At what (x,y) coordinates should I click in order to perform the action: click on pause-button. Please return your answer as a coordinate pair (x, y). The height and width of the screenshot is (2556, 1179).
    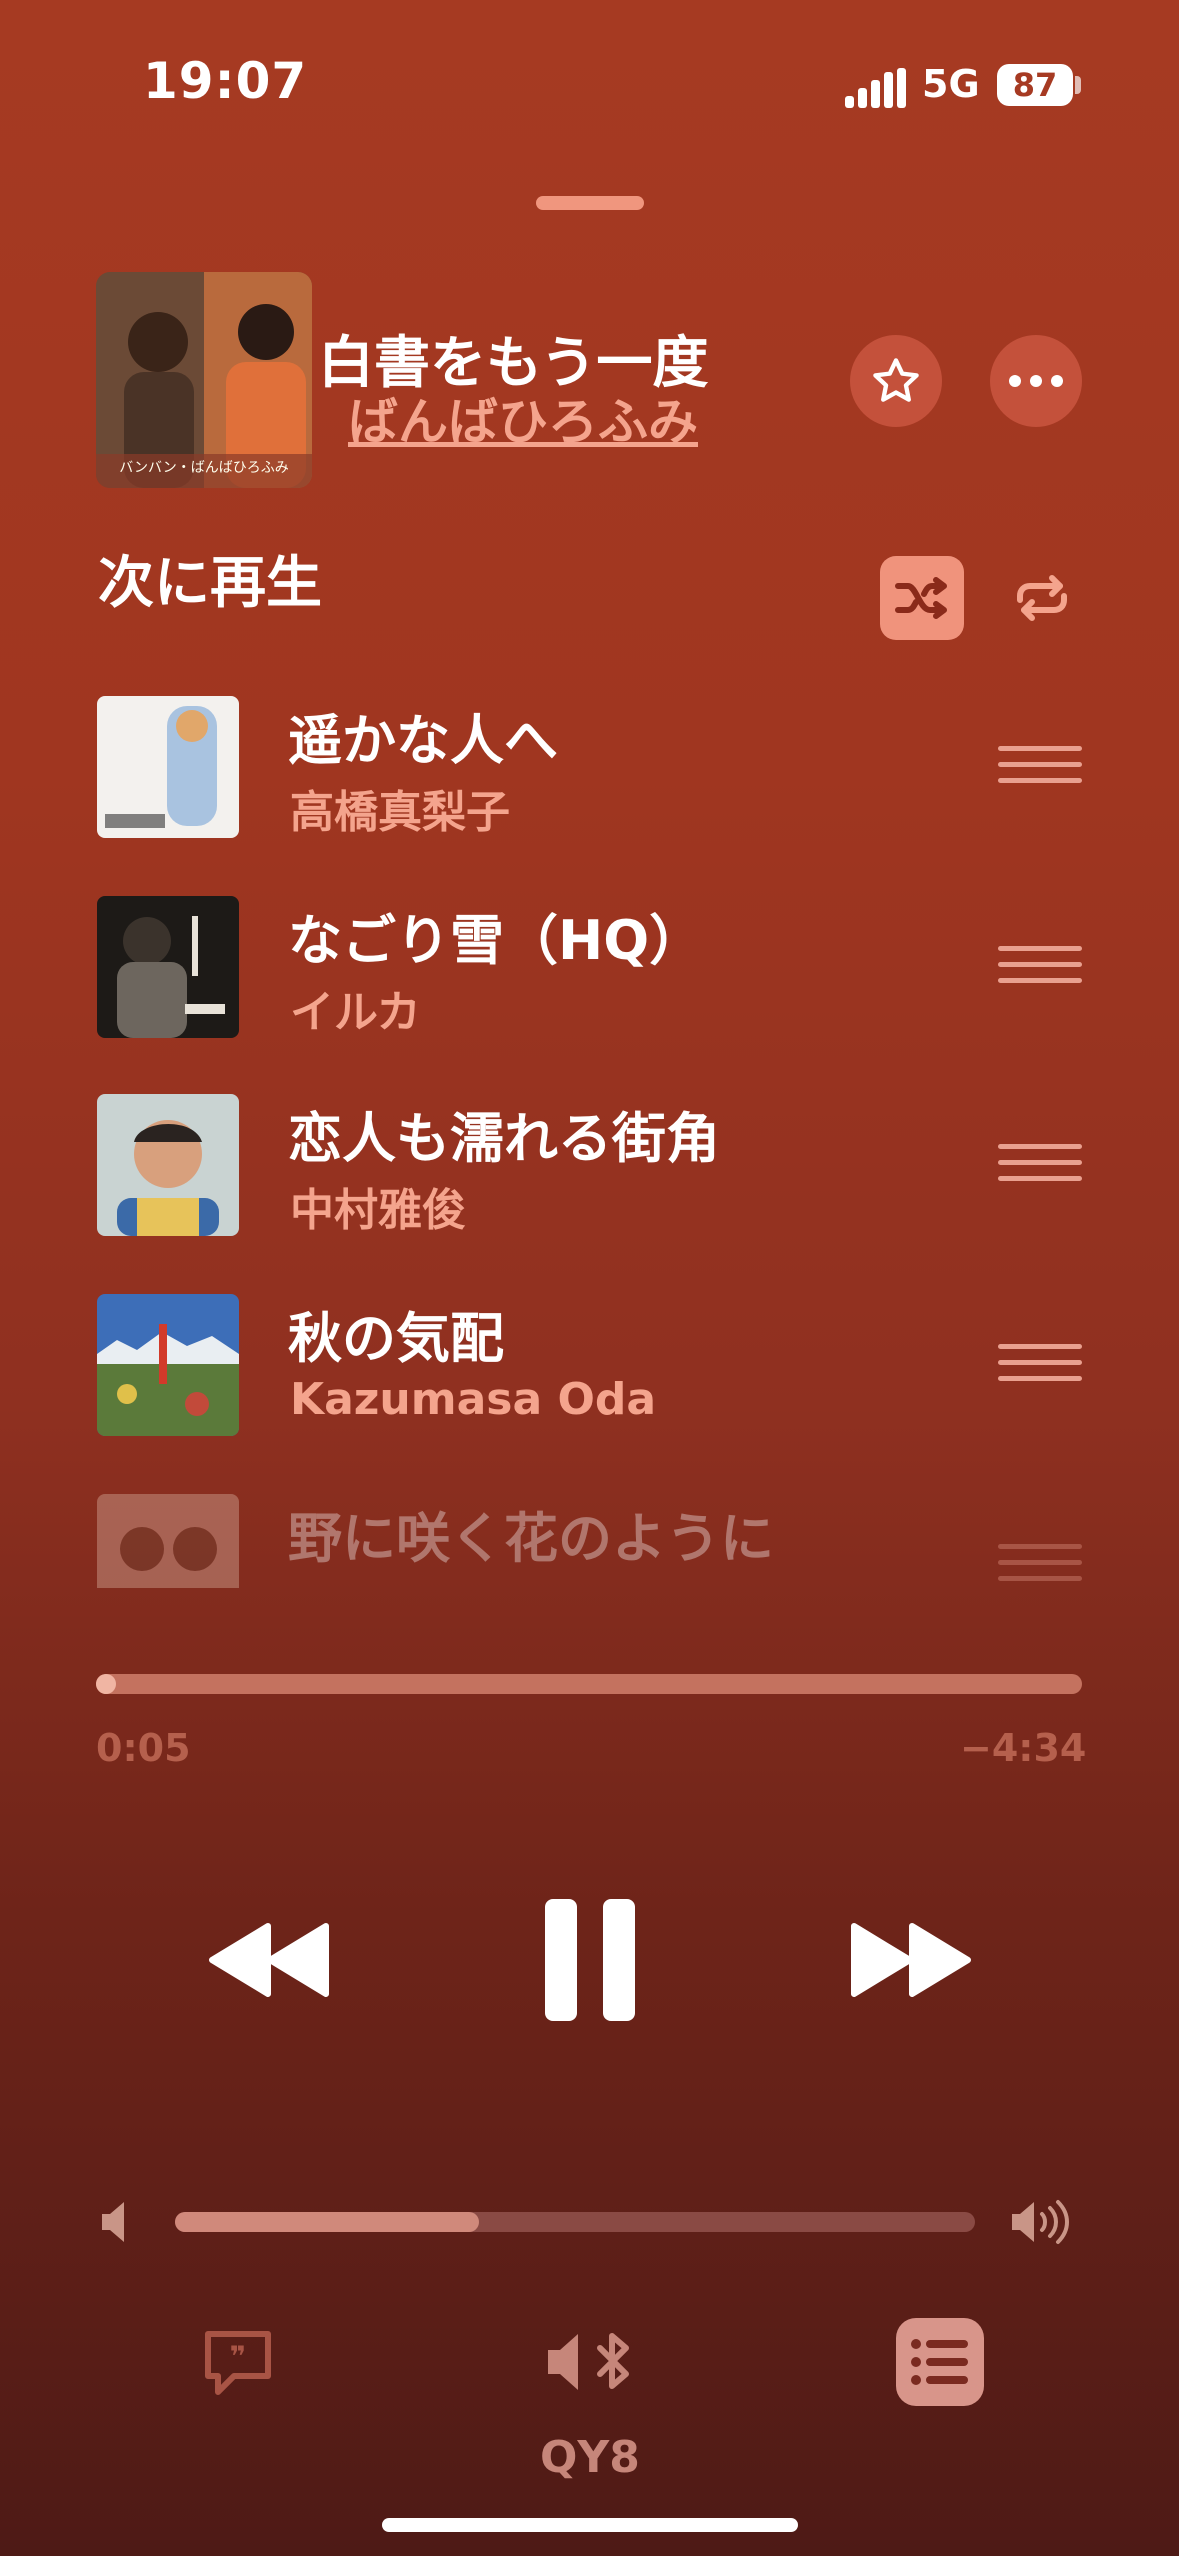
    Looking at the image, I should click on (590, 1960).